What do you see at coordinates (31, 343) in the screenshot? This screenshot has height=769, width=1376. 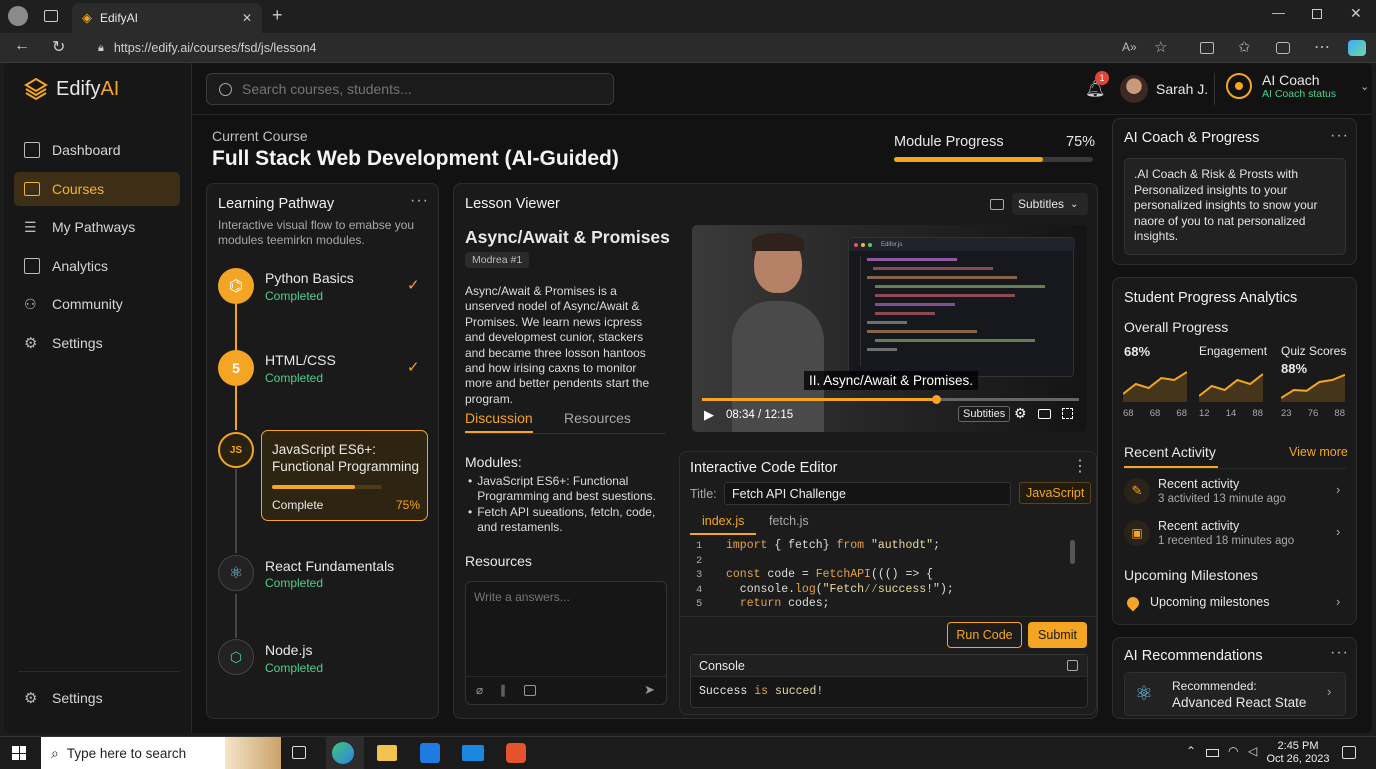 I see `gear-icon: ⚙` at bounding box center [31, 343].